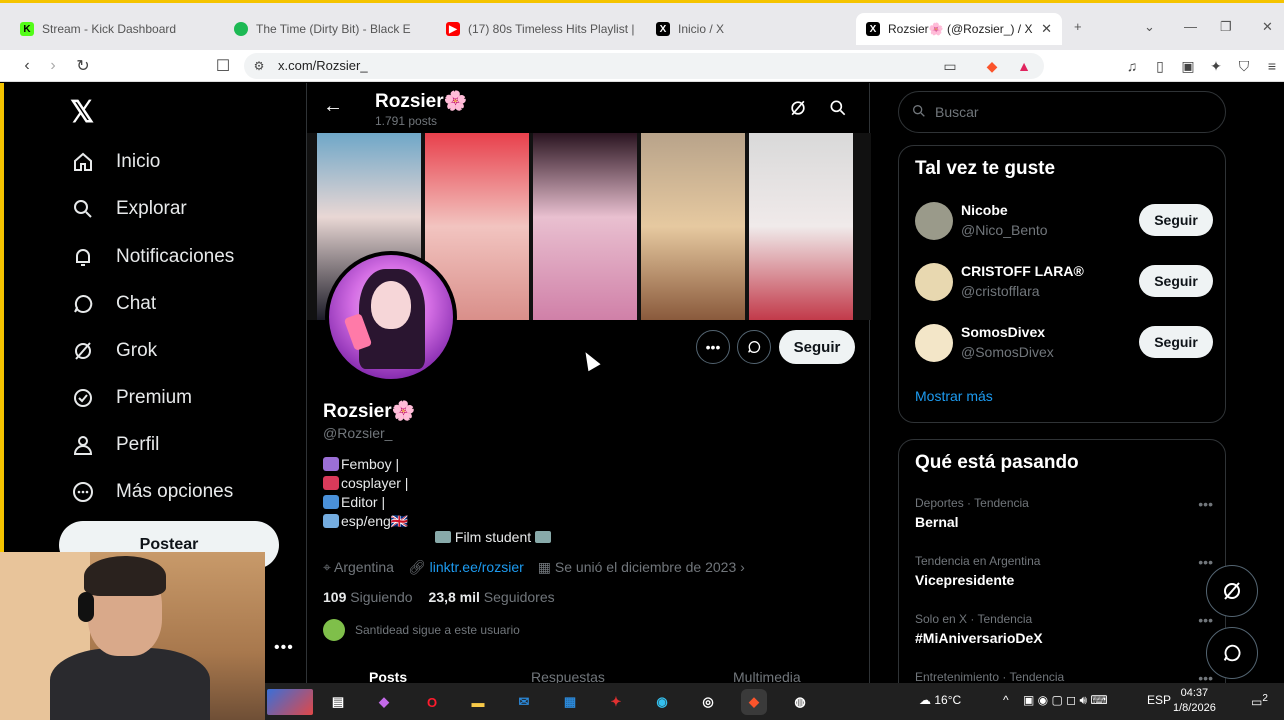 The width and height of the screenshot is (1284, 720). I want to click on tray-overflow-icon: ^, so click(1006, 700).